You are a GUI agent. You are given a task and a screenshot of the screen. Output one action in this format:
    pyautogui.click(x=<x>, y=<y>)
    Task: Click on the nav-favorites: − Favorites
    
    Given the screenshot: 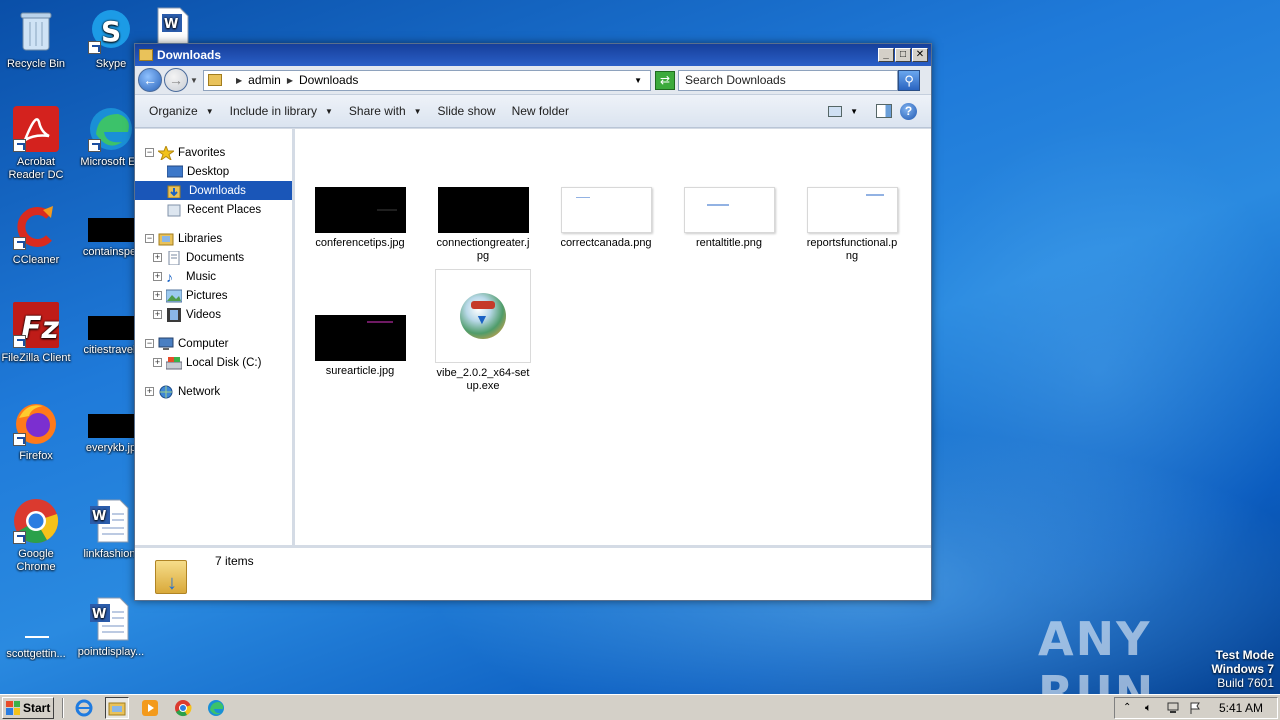 What is the action you would take?
    pyautogui.click(x=213, y=152)
    